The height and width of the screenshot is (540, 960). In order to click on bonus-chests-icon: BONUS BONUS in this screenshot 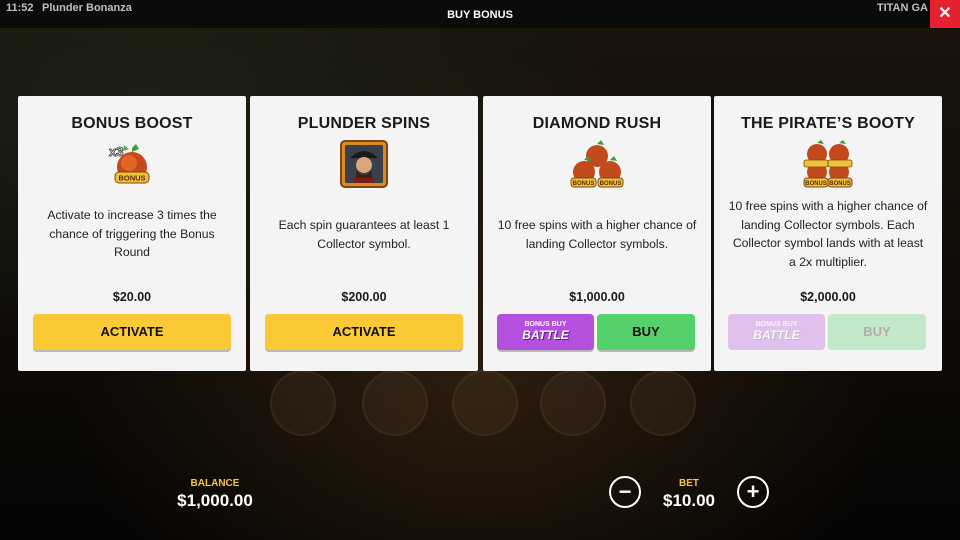, I will do `click(597, 165)`.